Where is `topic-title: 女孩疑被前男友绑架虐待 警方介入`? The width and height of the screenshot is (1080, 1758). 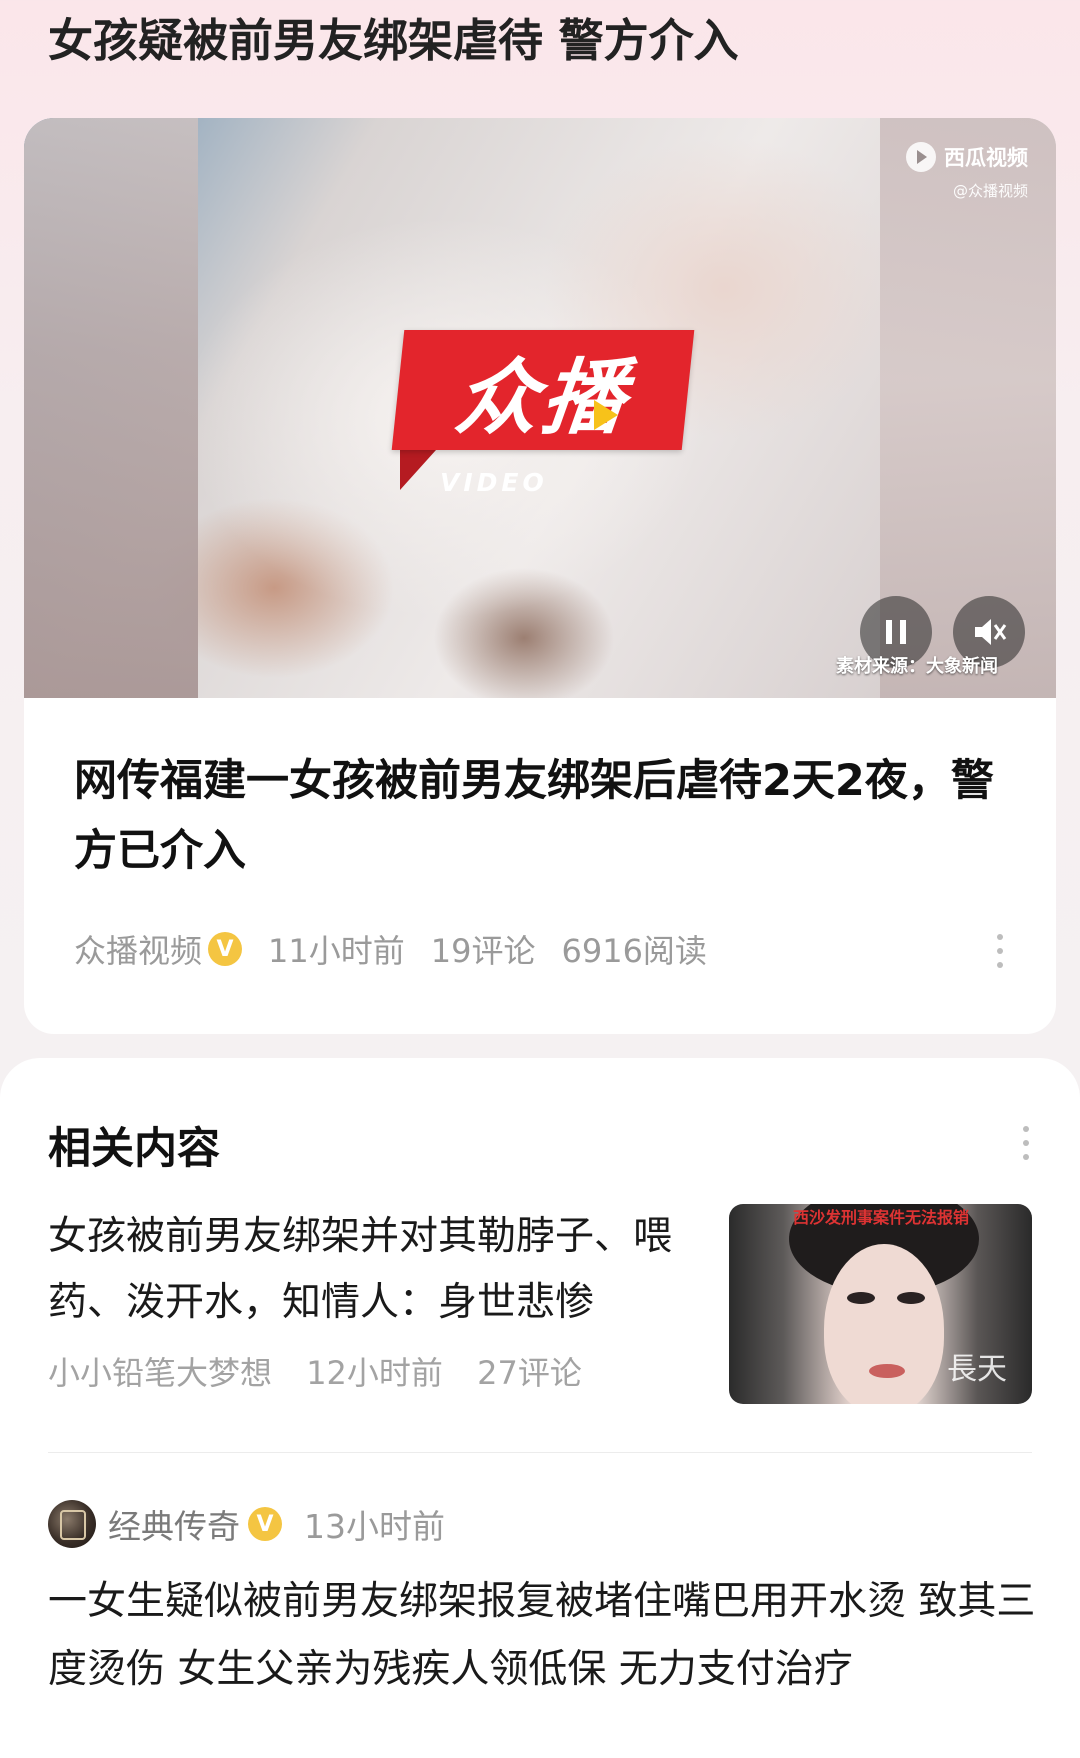 topic-title: 女孩疑被前男友绑架虐待 警方介入 is located at coordinates (393, 40).